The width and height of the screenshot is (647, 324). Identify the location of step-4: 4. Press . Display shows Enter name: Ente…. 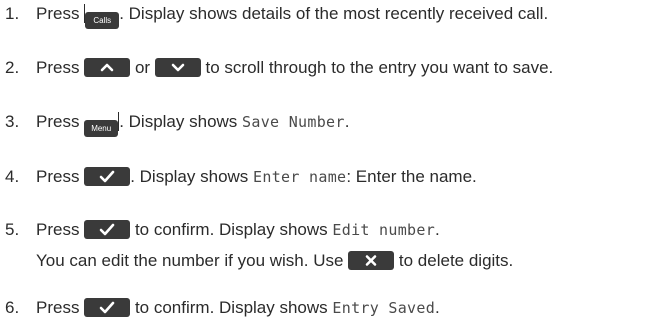
(241, 177).